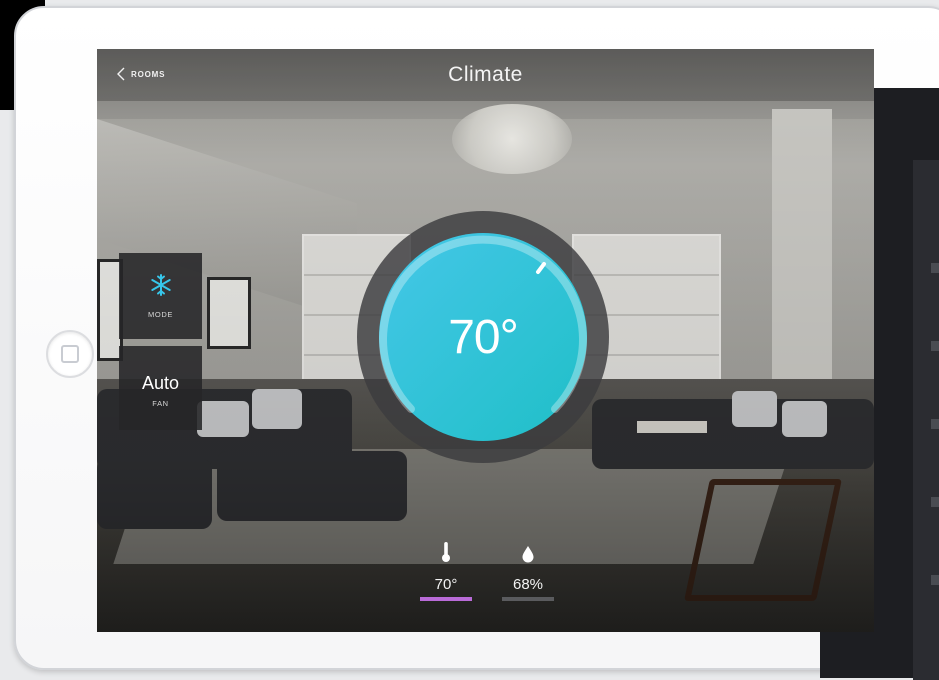 The width and height of the screenshot is (939, 680). I want to click on mode-button: MODE, so click(160, 296).